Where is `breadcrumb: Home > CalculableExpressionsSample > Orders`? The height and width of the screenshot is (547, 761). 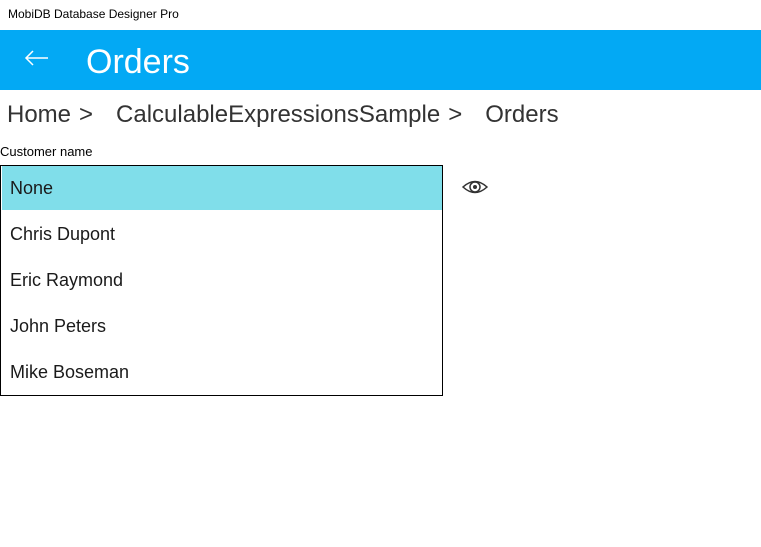
breadcrumb: Home > CalculableExpressionsSample > Orders is located at coordinates (283, 117).